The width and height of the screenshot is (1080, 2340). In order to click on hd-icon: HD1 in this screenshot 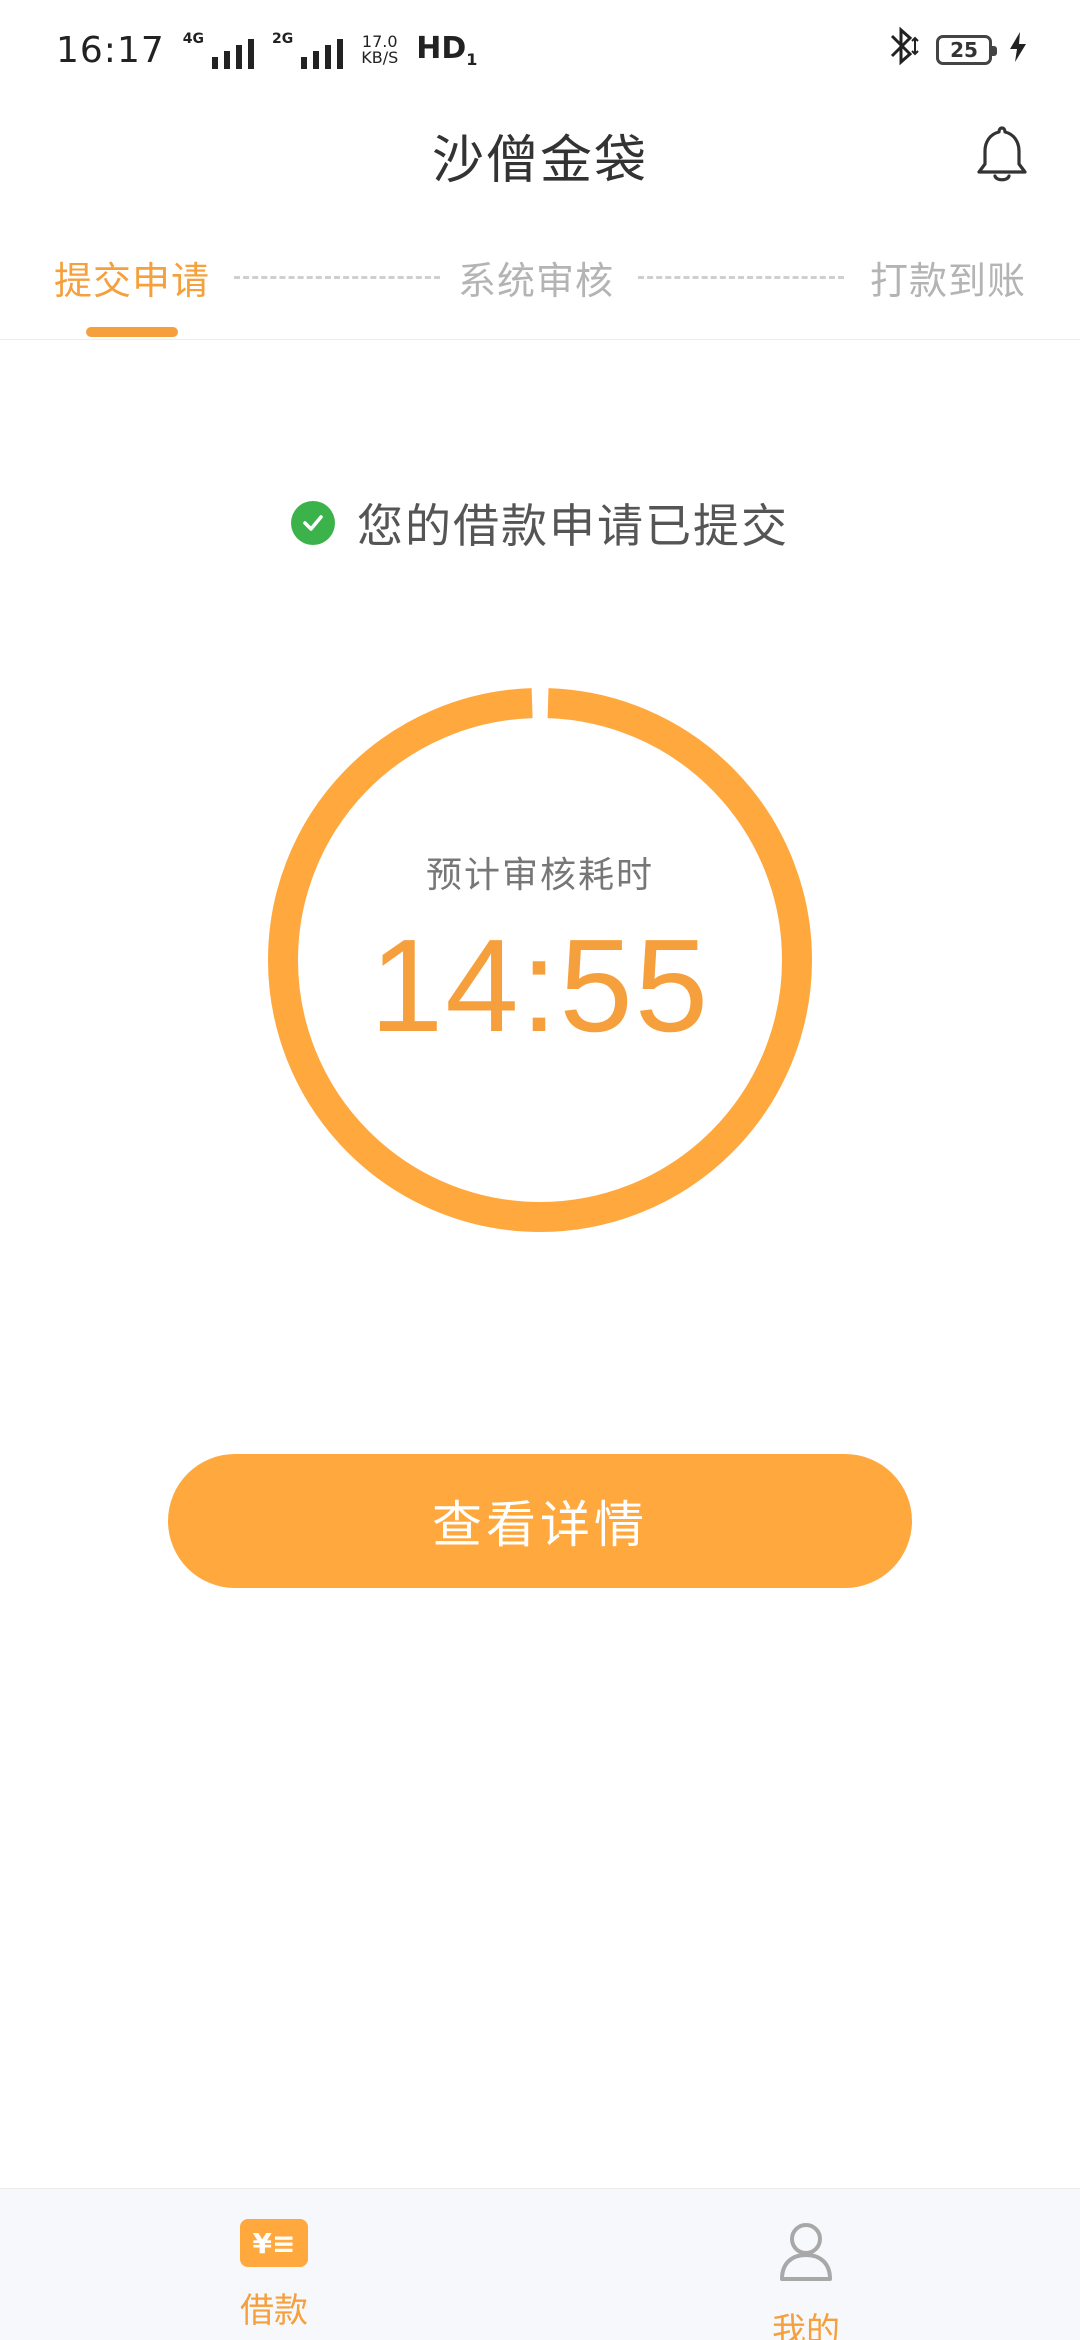, I will do `click(446, 50)`.